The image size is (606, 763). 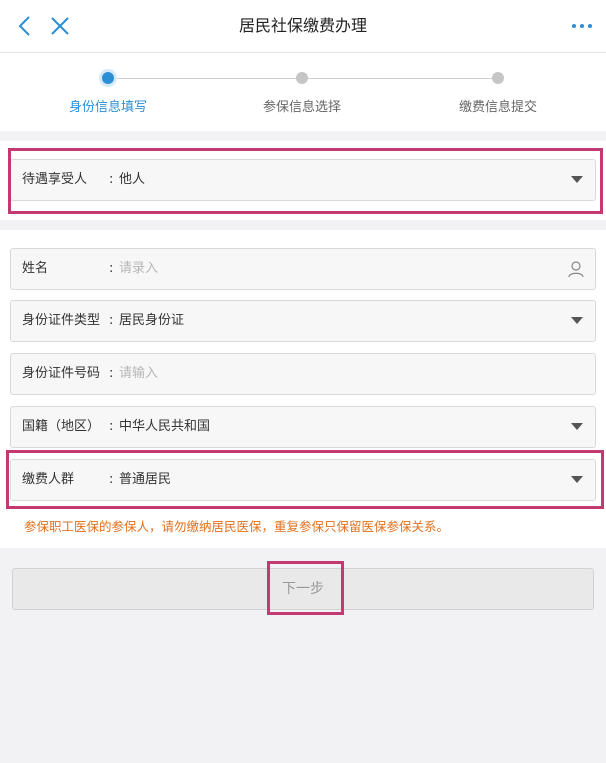 What do you see at coordinates (165, 426) in the screenshot?
I see `nationality-value: 中华人民共和国` at bounding box center [165, 426].